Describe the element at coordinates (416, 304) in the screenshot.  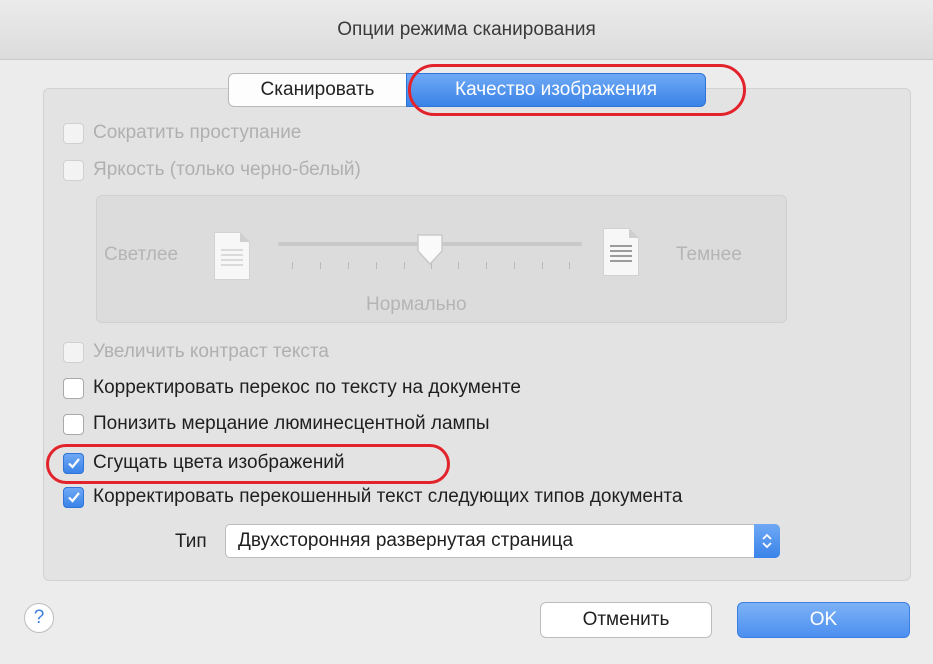
I see `slider-value-label: Нормально` at that location.